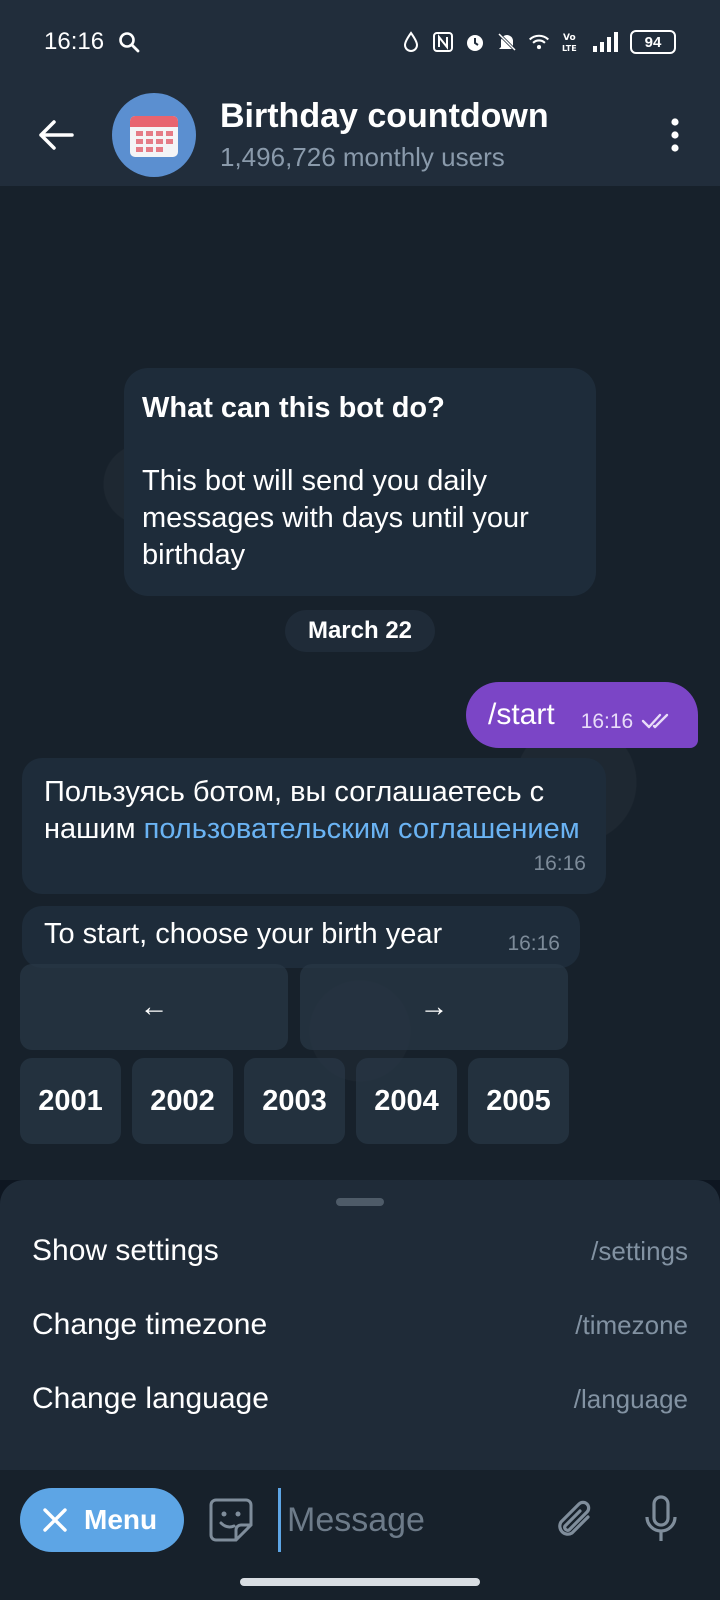  Describe the element at coordinates (125, 1250) in the screenshot. I see `command-label: Show settings` at that location.